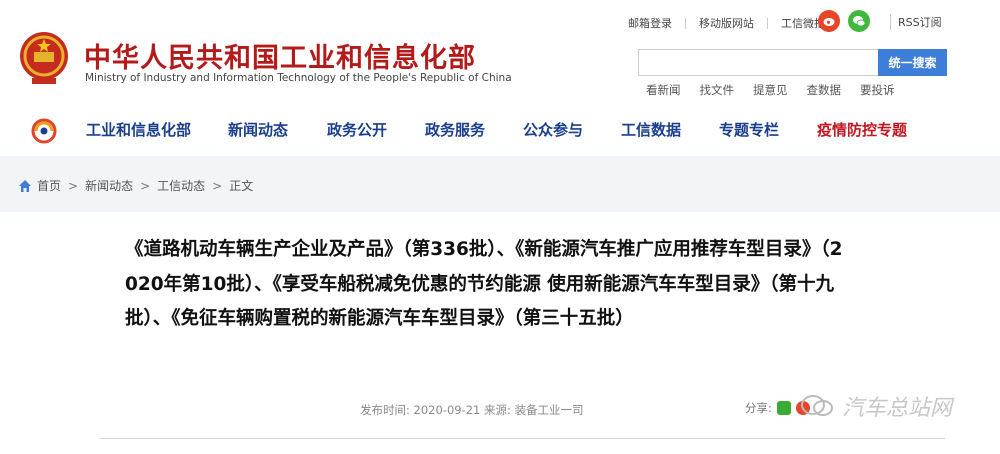 The height and width of the screenshot is (454, 1000). I want to click on breadcrumb-news: 新闻动态, so click(109, 185).